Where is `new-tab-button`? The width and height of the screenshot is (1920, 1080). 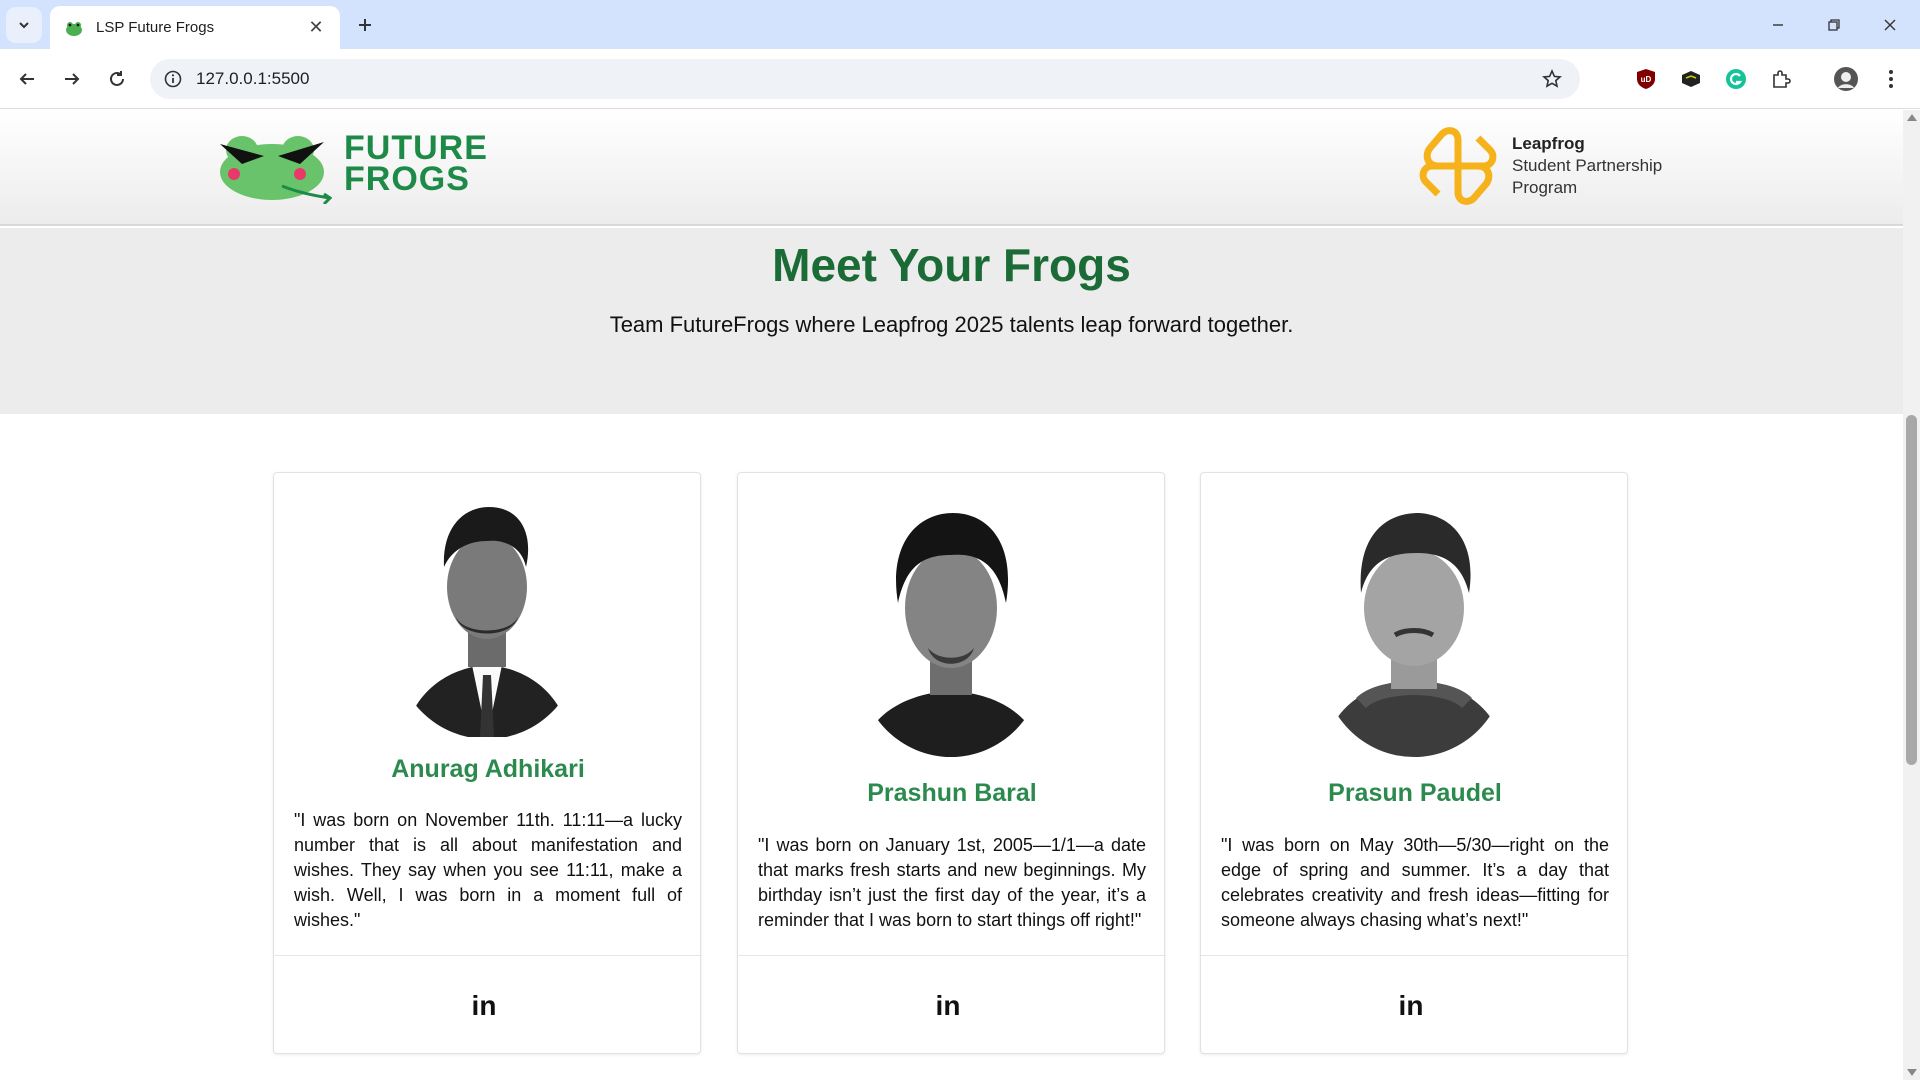 new-tab-button is located at coordinates (365, 25).